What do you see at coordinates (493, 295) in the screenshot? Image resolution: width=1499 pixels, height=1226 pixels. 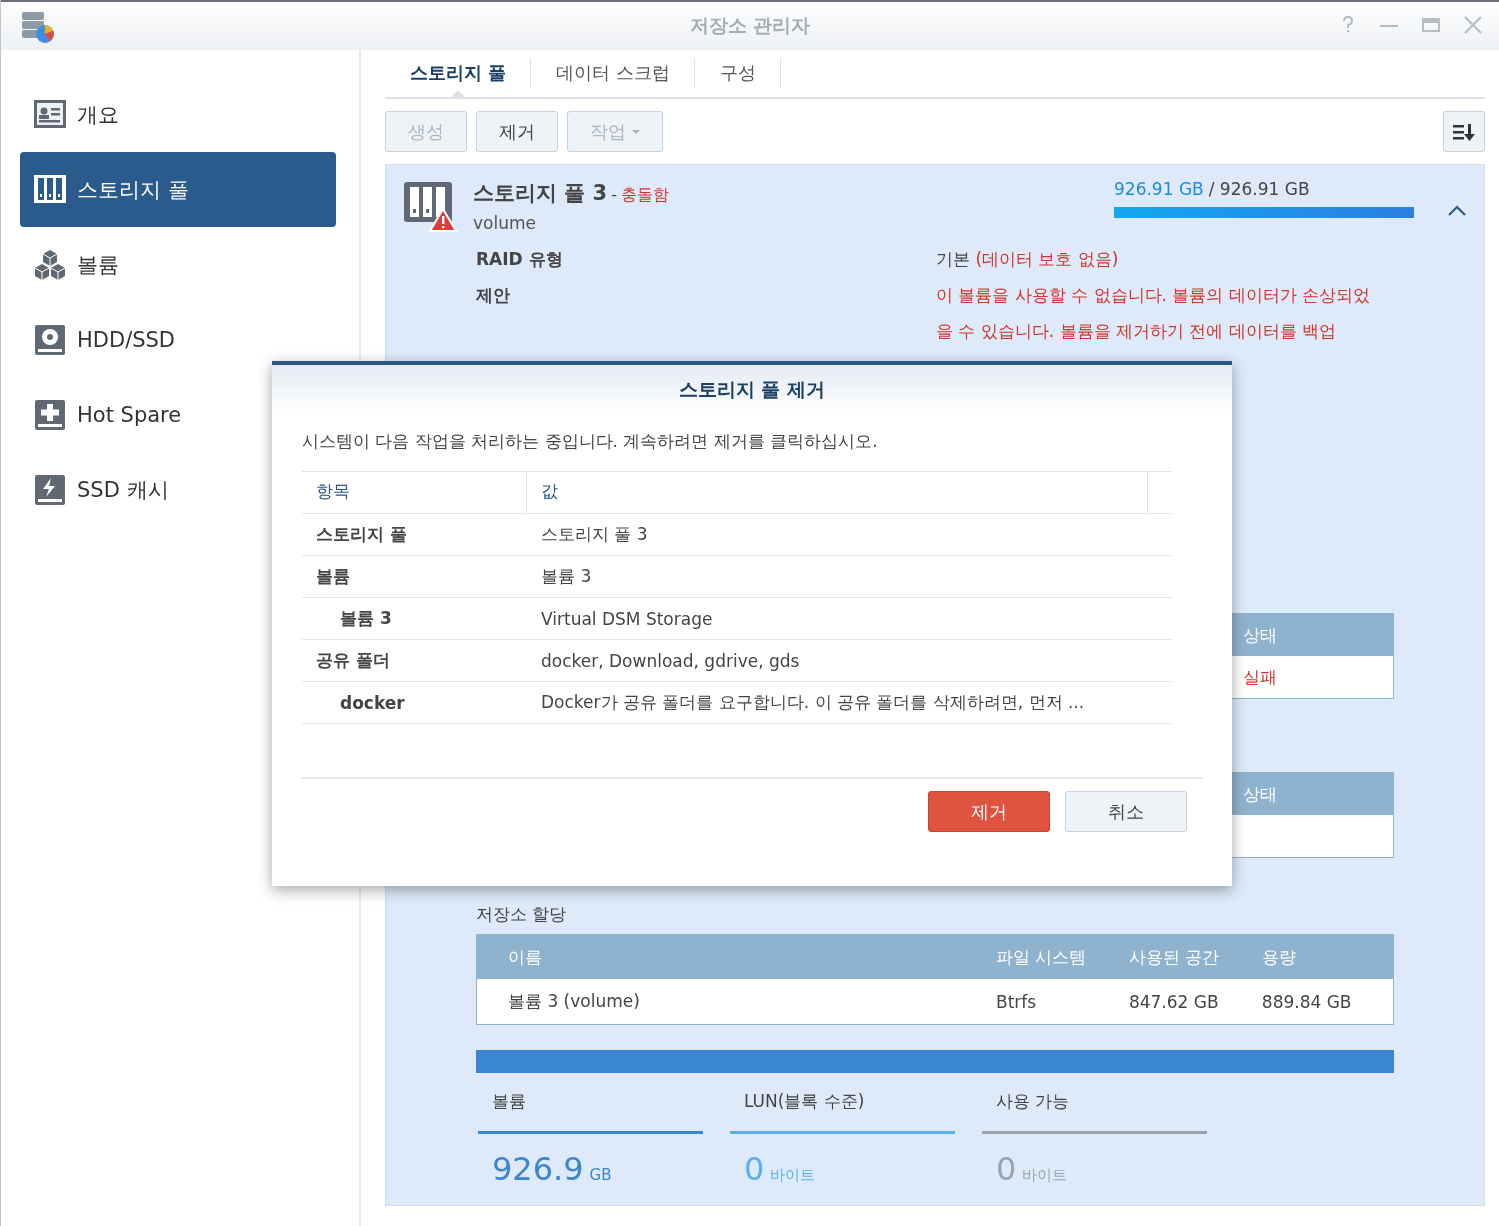 I see `detail-label: 제안` at bounding box center [493, 295].